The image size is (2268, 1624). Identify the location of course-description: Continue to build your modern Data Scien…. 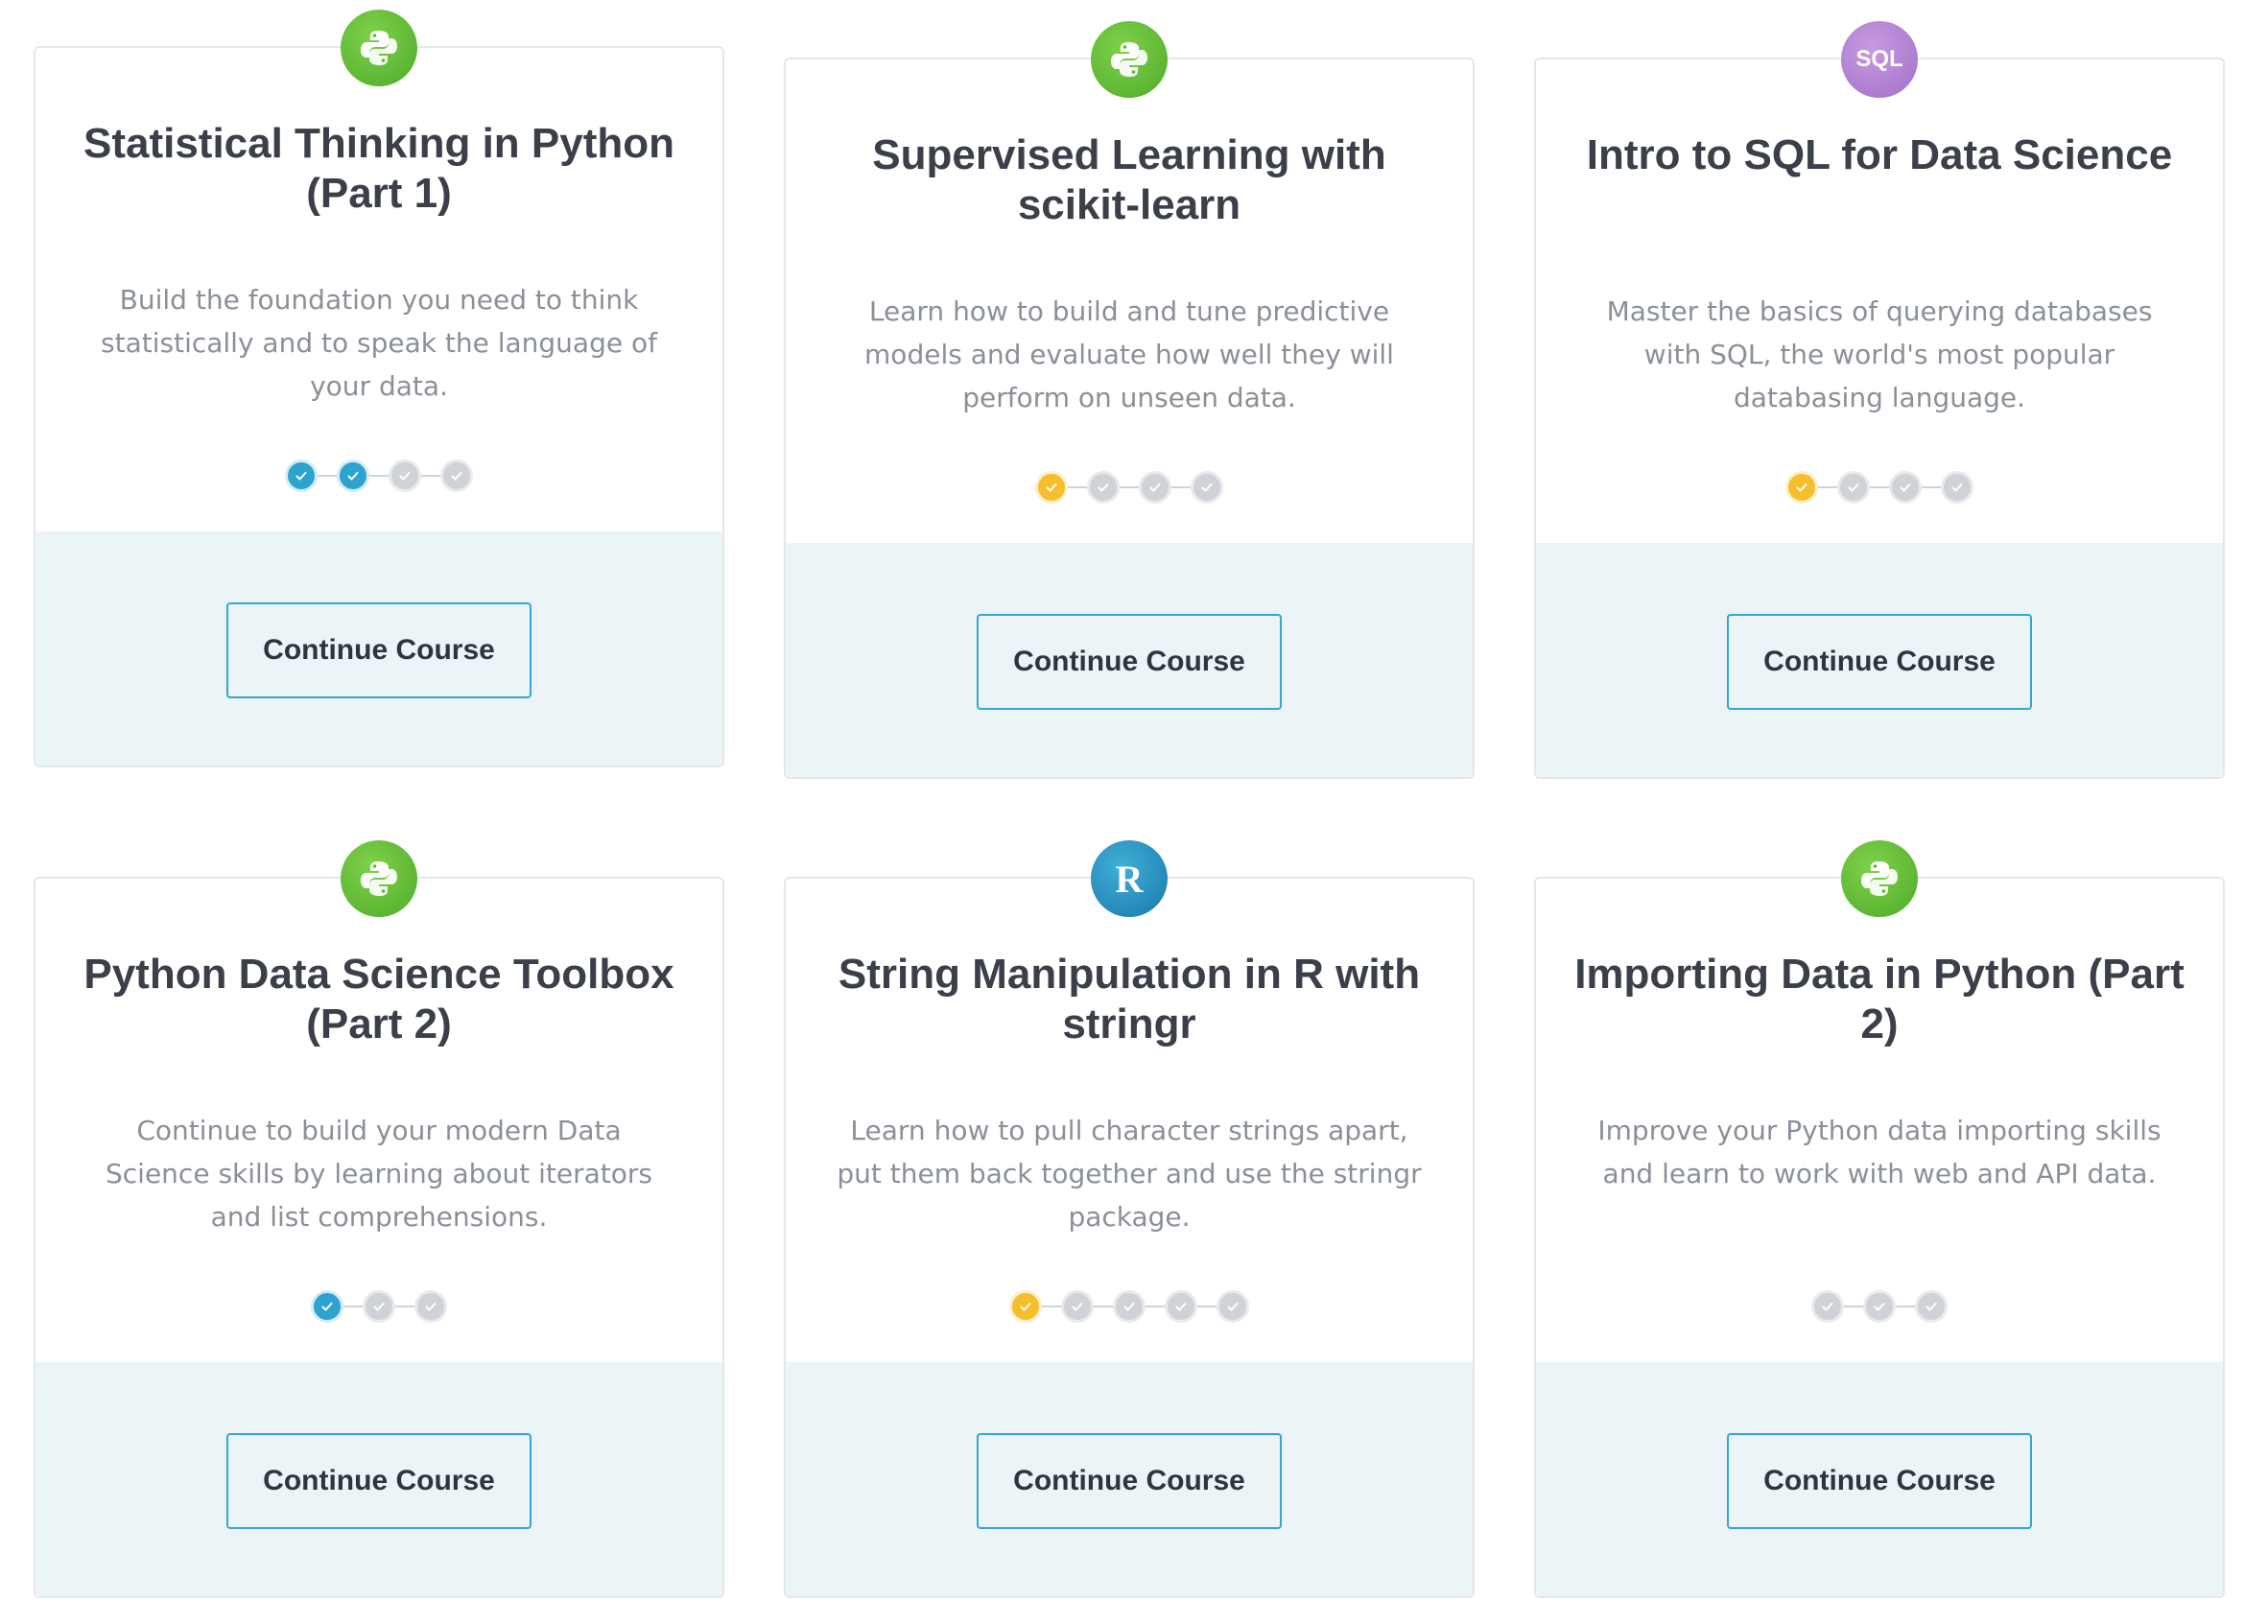
(379, 1174).